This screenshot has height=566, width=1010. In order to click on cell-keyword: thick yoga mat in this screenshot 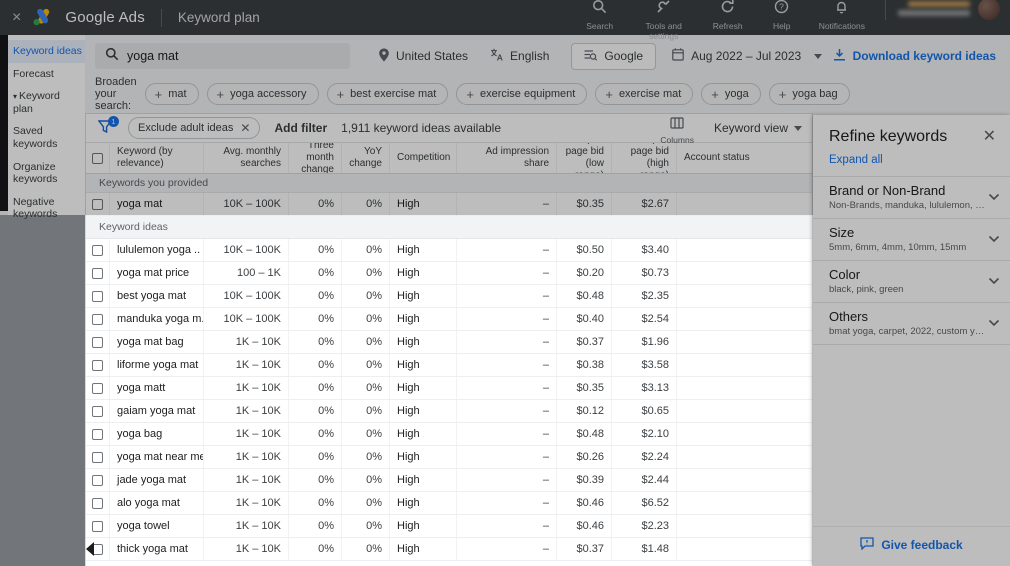, I will do `click(157, 549)`.